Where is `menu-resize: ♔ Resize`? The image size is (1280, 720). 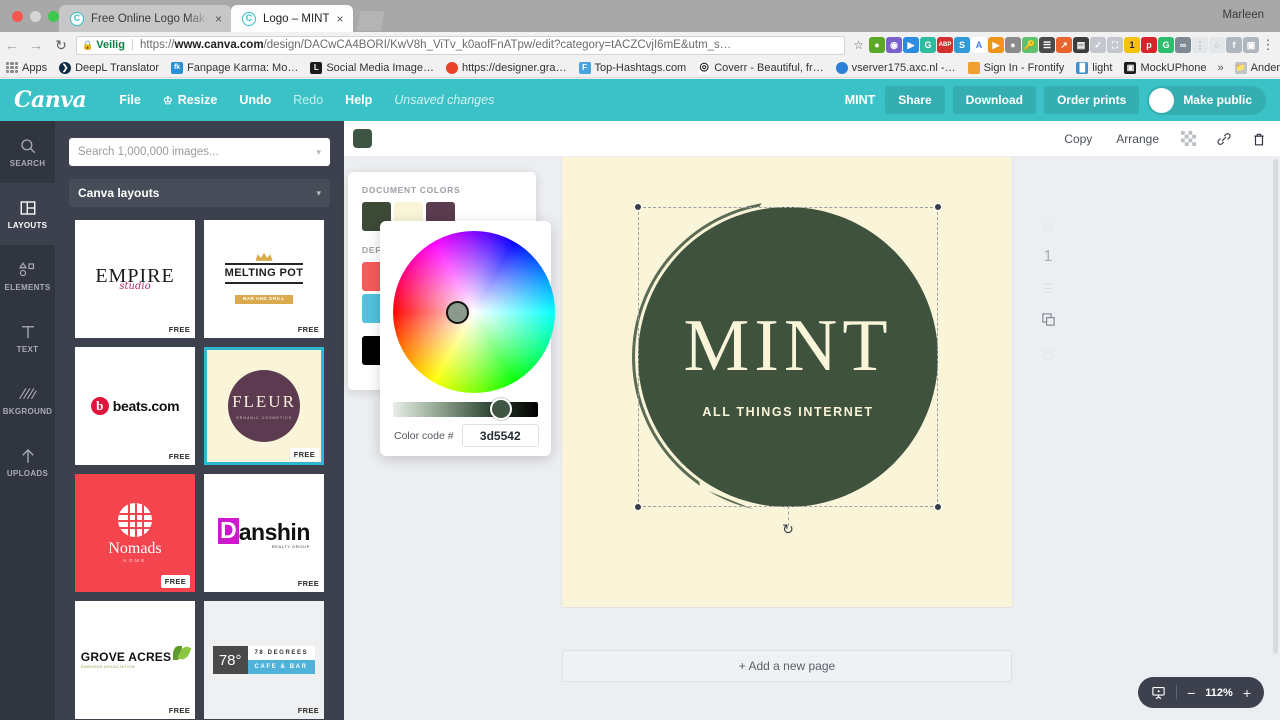
menu-resize: ♔ Resize is located at coordinates (190, 100).